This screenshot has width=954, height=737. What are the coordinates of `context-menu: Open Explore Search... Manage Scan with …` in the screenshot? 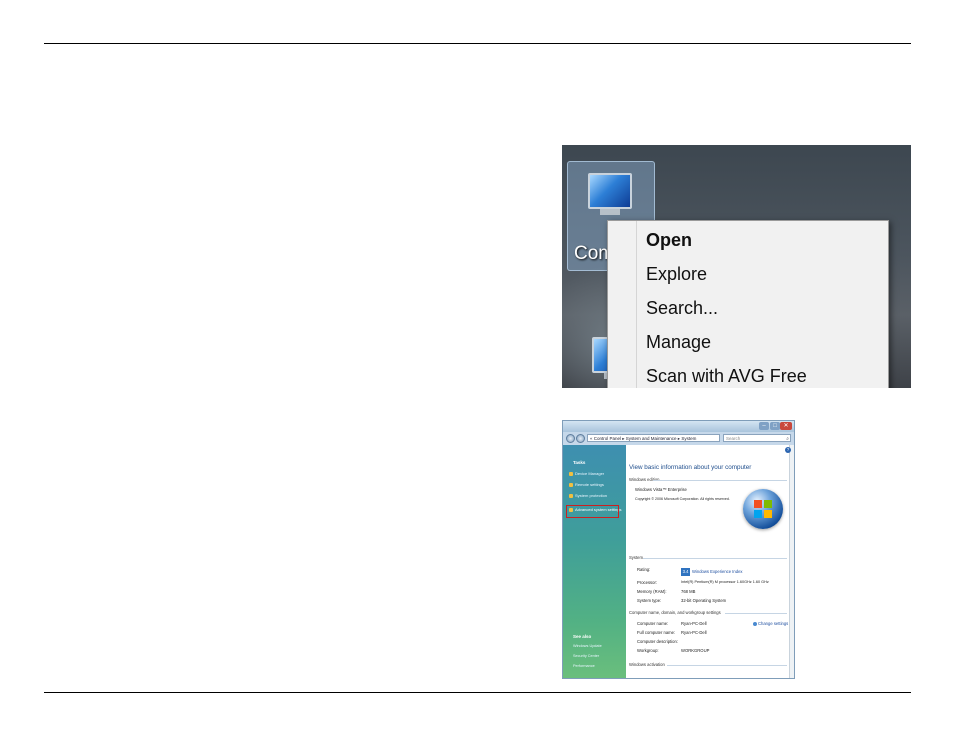 It's located at (748, 304).